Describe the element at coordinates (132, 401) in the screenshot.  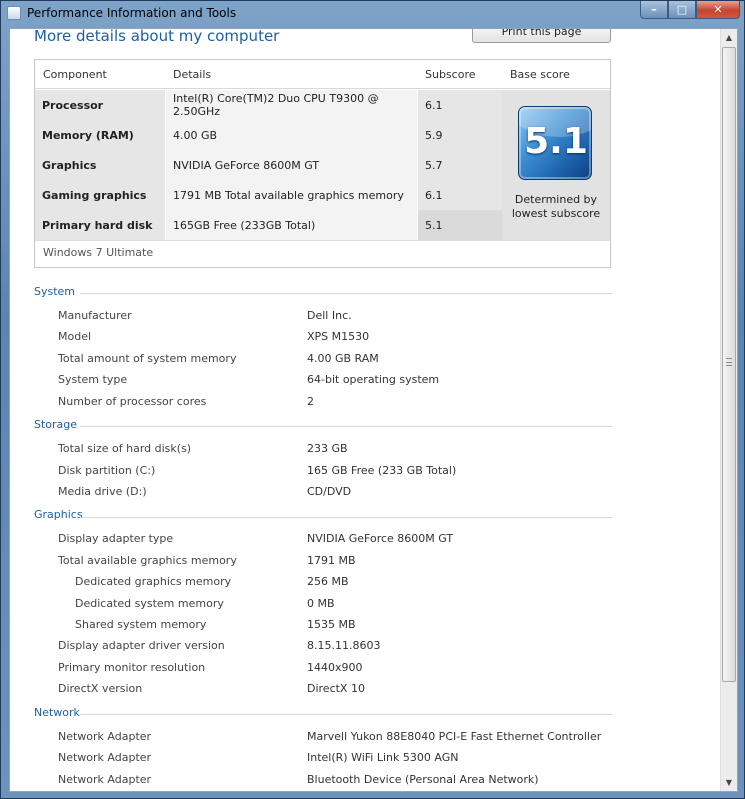
I see `property-label: Number of processor cores` at that location.